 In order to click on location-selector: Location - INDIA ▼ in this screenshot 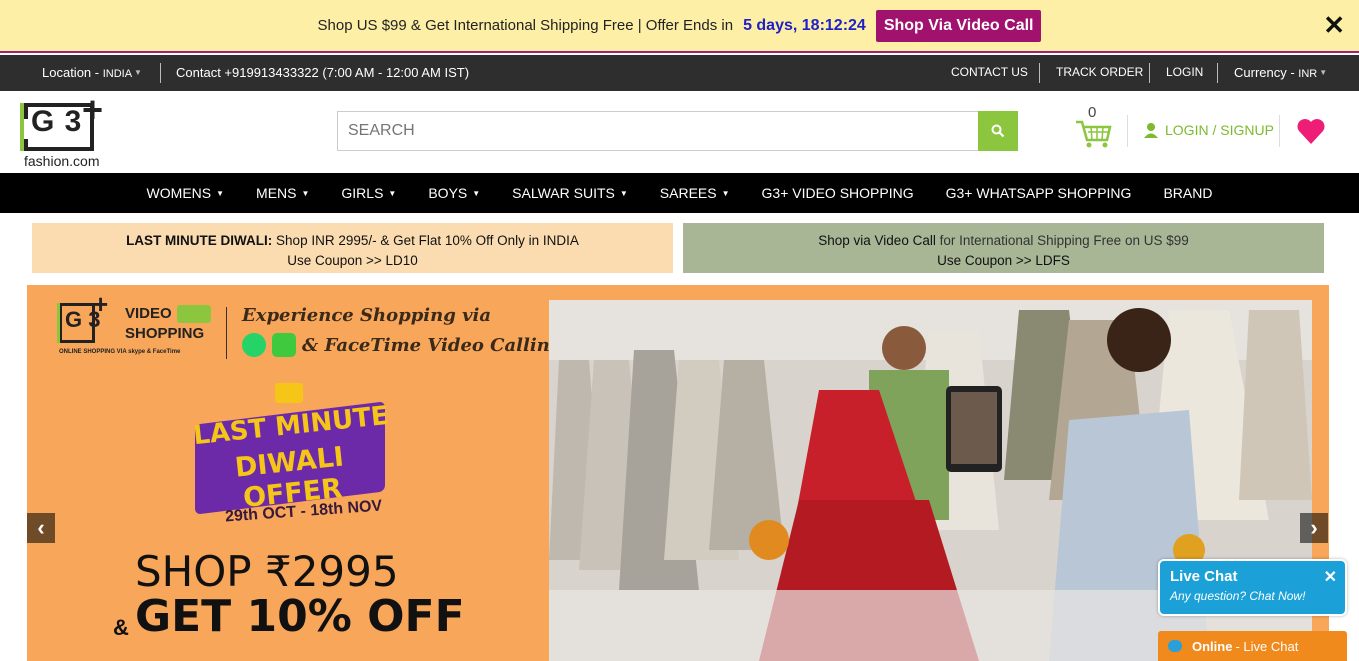, I will do `click(92, 72)`.